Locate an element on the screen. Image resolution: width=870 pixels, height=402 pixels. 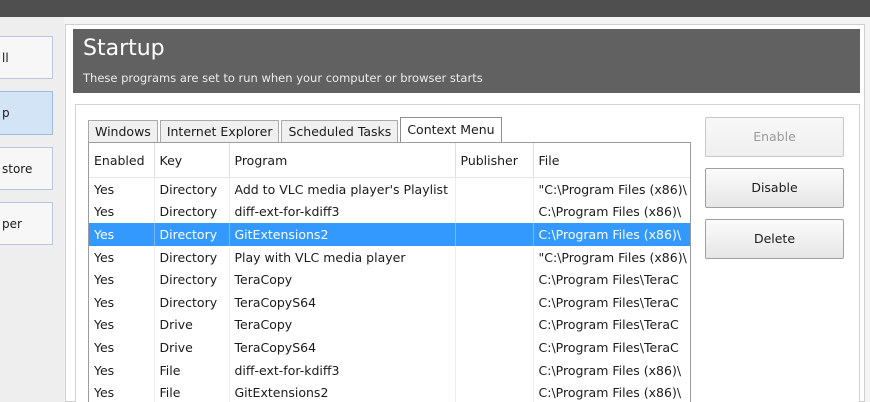
column-header-publisher: Publisher is located at coordinates (494, 160).